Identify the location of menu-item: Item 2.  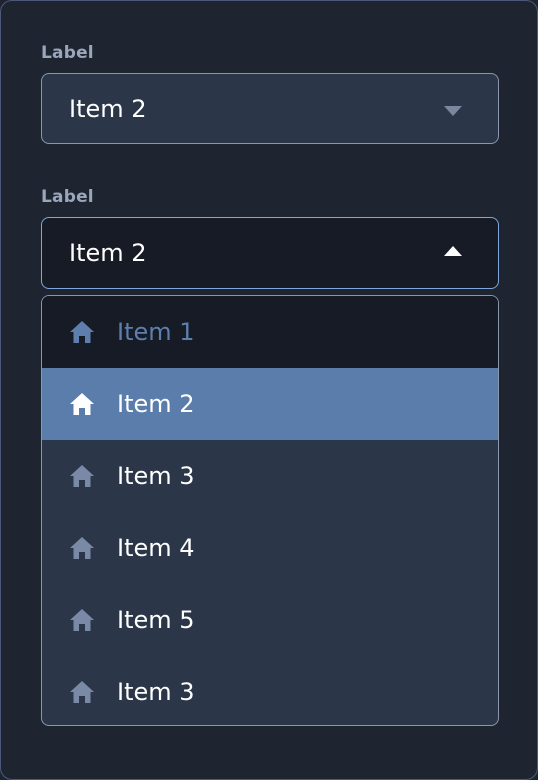
(270, 404).